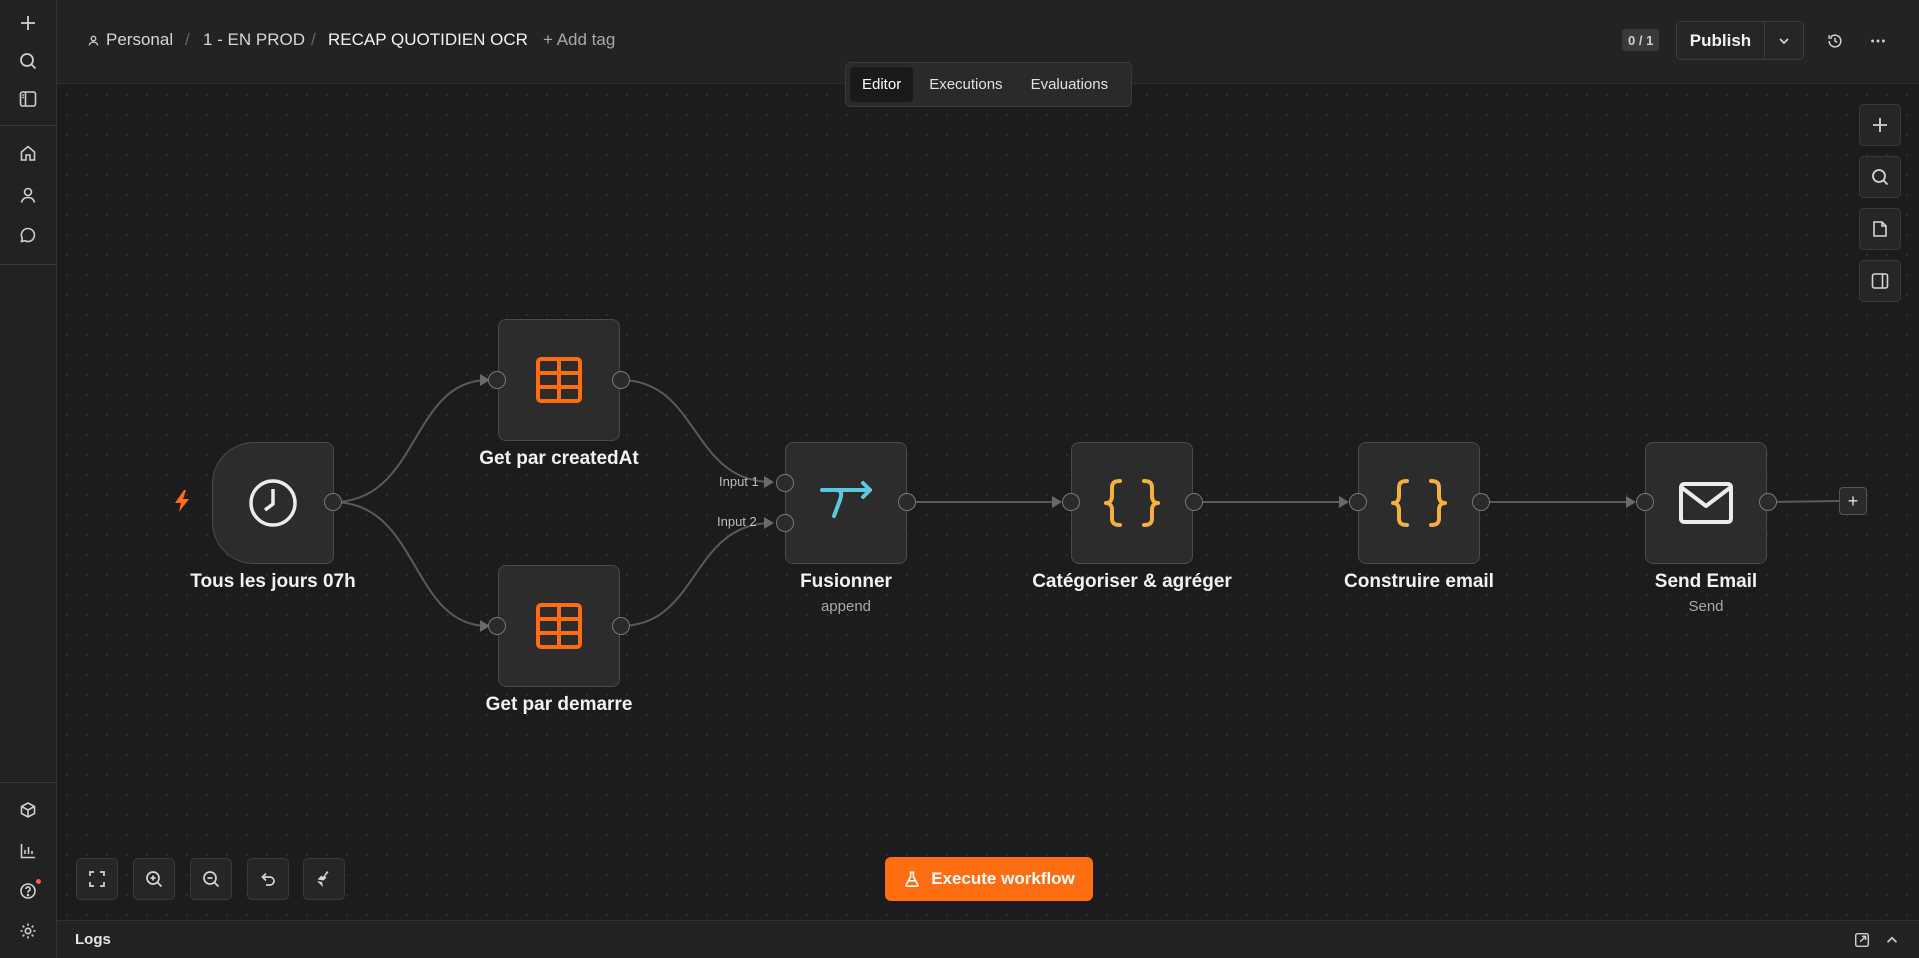  Describe the element at coordinates (739, 481) in the screenshot. I see `input-1-label: Input 1` at that location.